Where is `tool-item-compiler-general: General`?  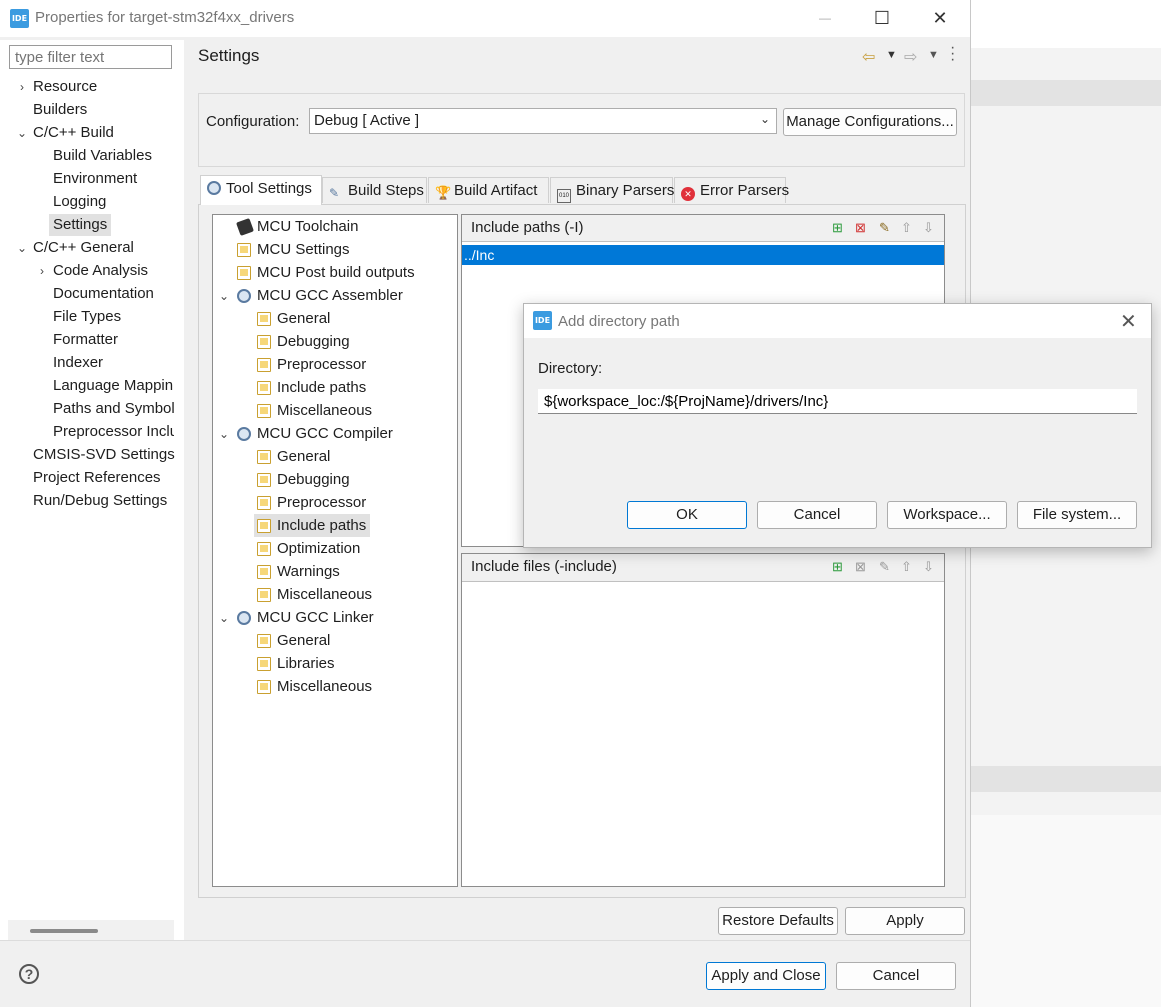
tool-item-compiler-general: General is located at coordinates (303, 457).